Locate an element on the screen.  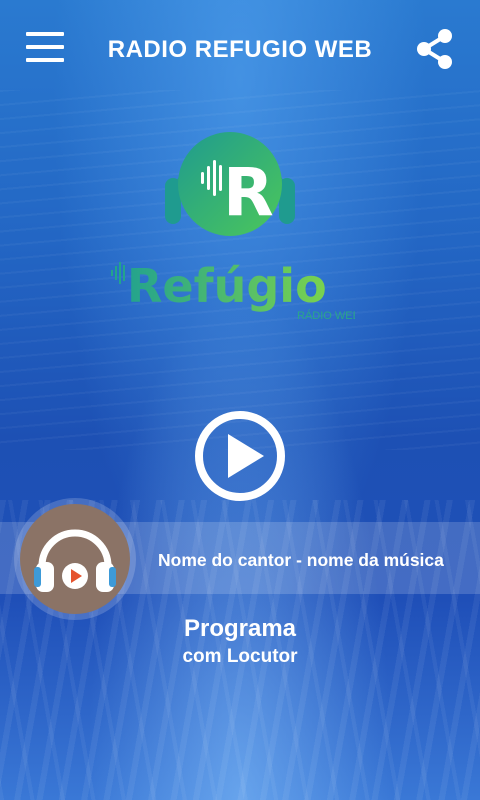
program-info: Programa com Locutor is located at coordinates (240, 642).